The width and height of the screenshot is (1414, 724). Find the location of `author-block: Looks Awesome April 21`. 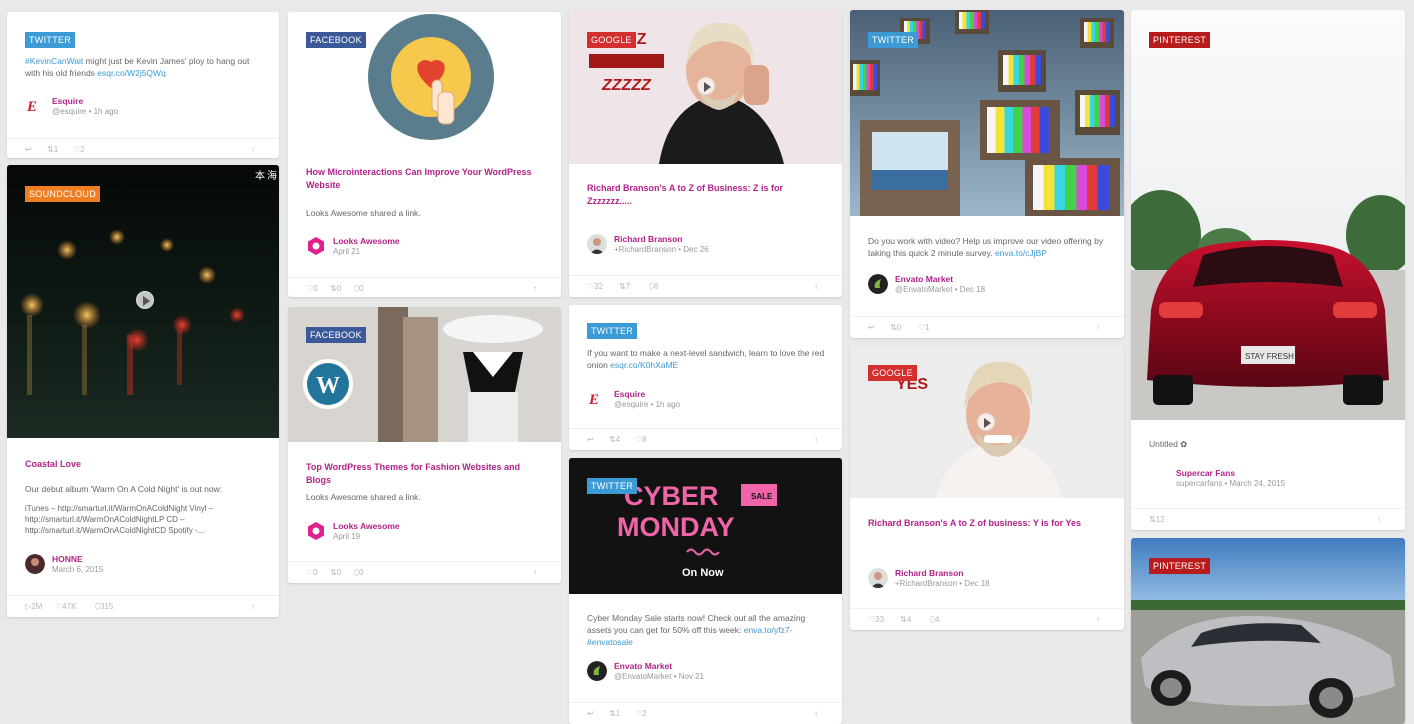

author-block: Looks Awesome April 21 is located at coordinates (406, 249).